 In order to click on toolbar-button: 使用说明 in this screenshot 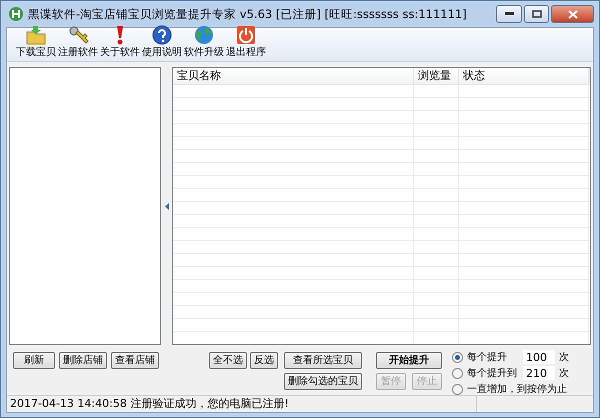, I will do `click(162, 42)`.